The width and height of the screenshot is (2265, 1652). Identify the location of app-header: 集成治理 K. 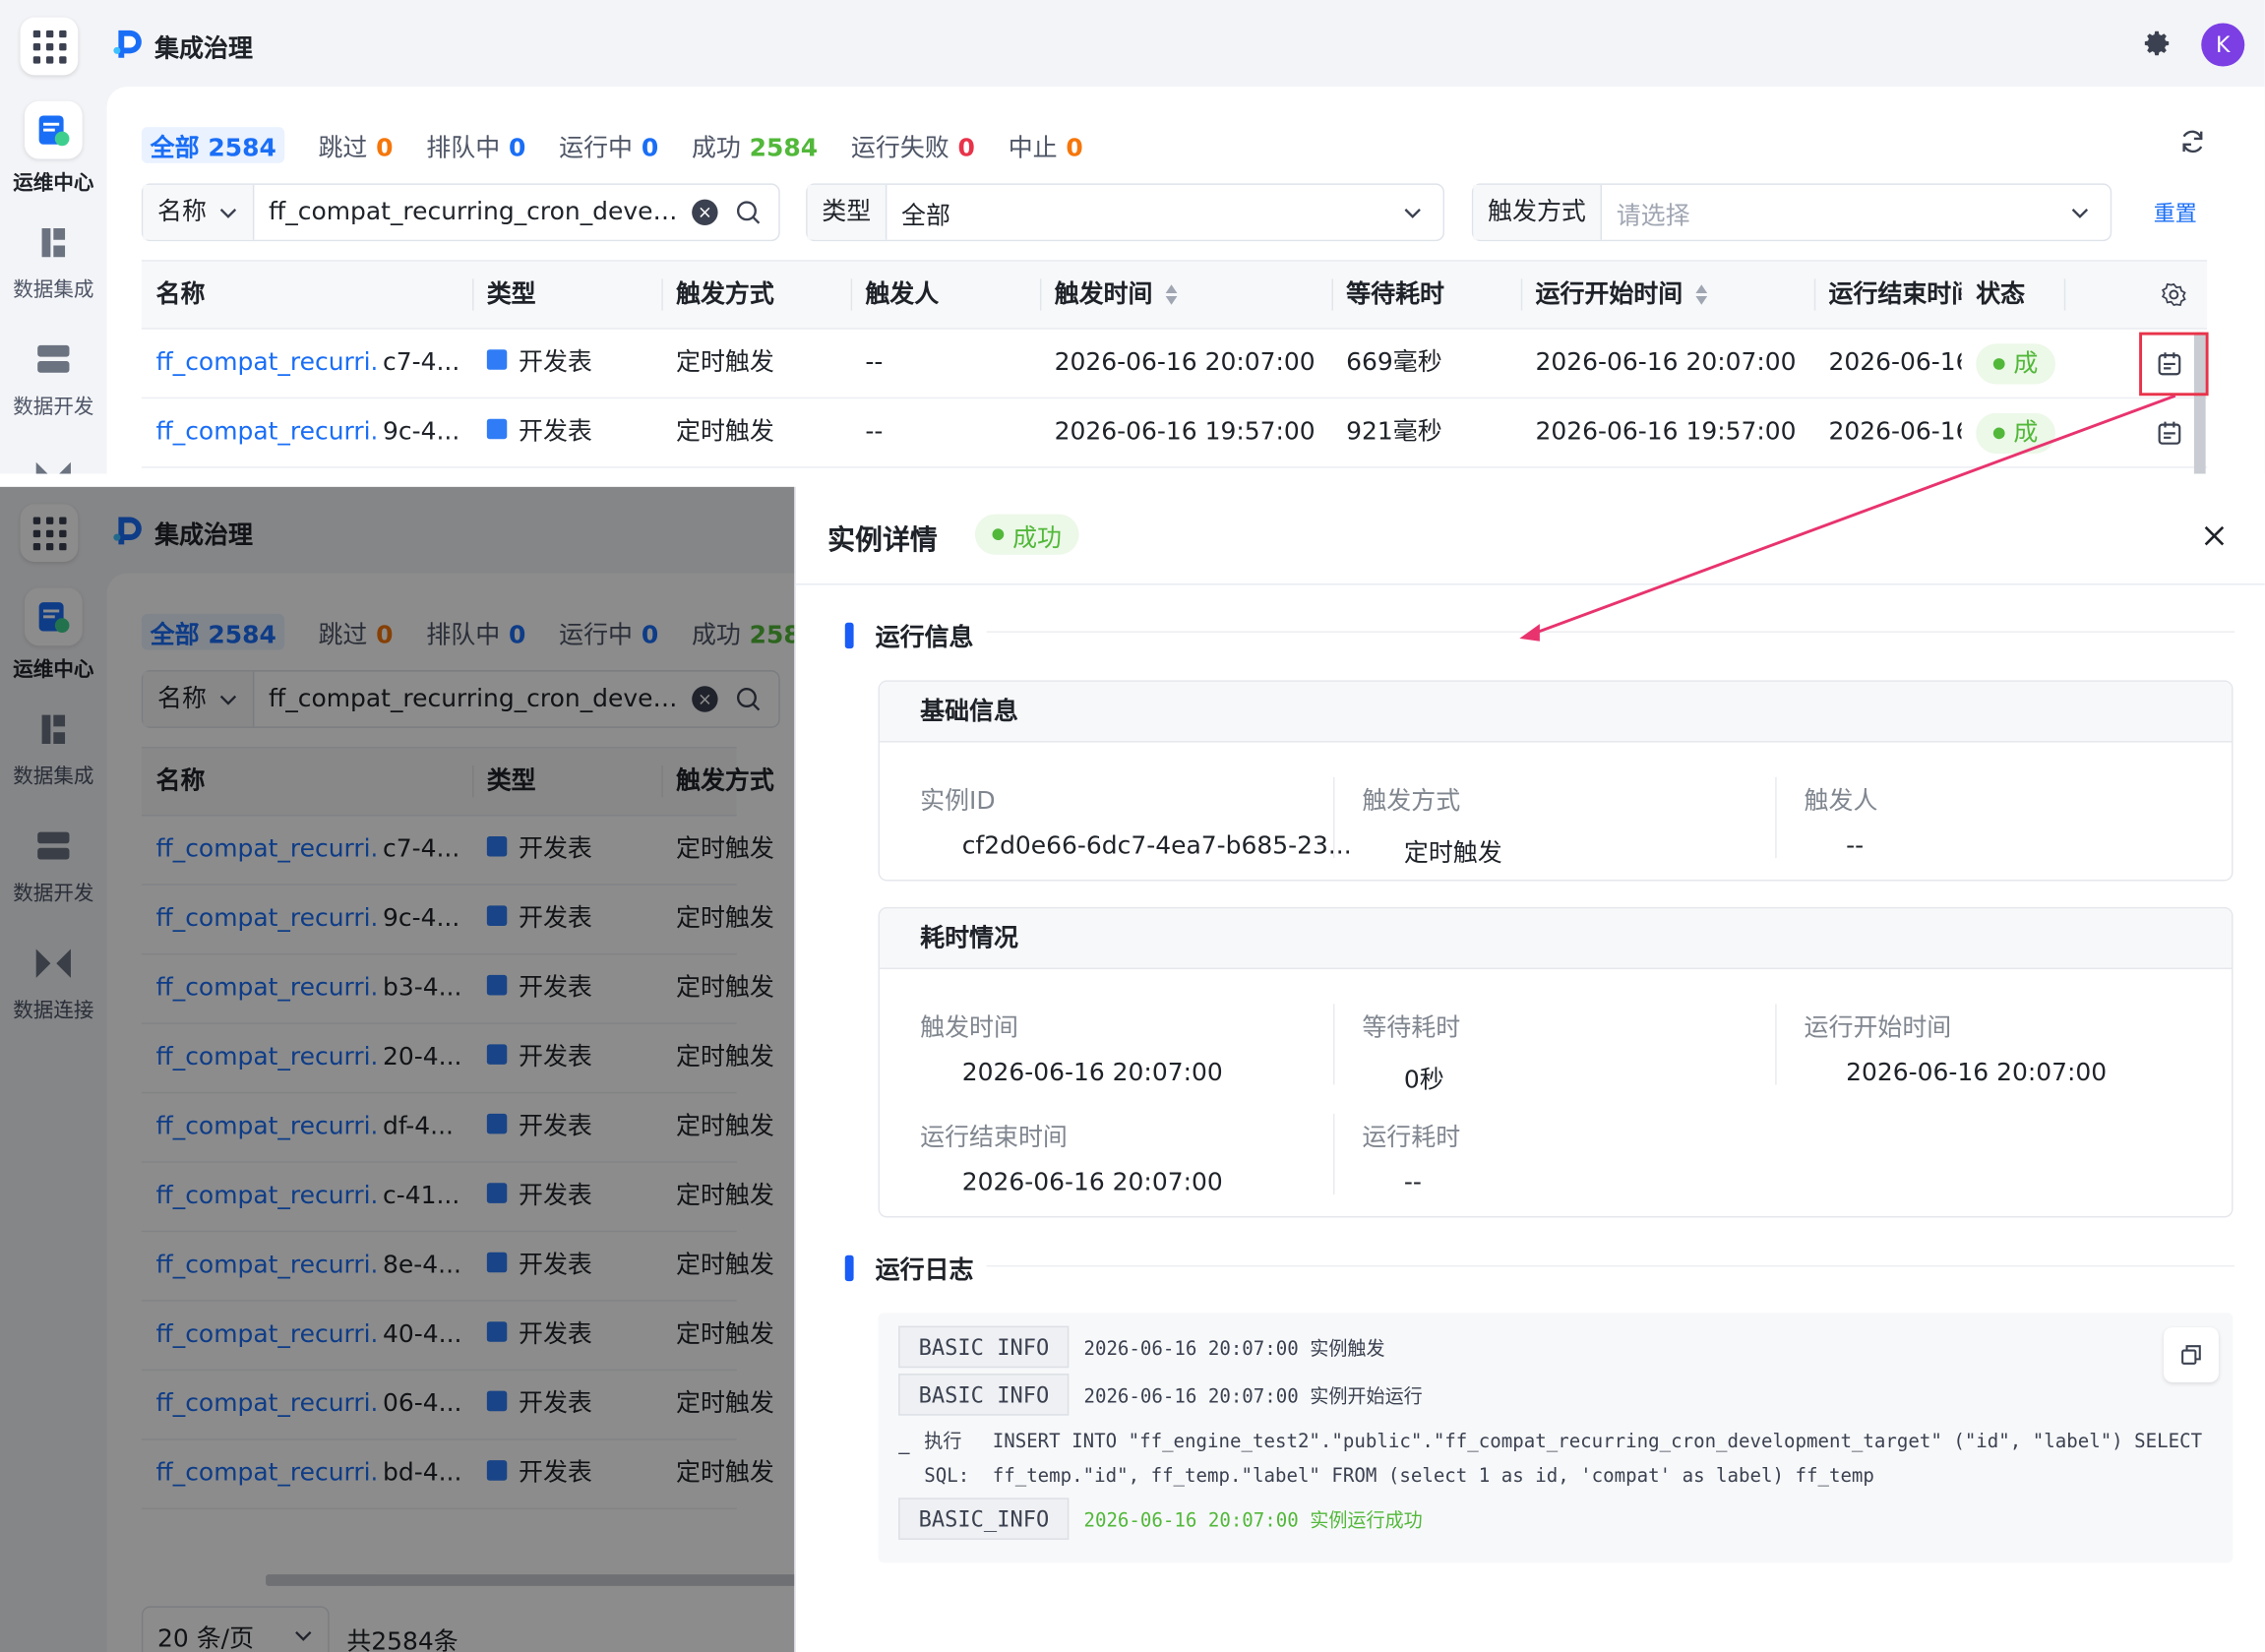
(1132, 43).